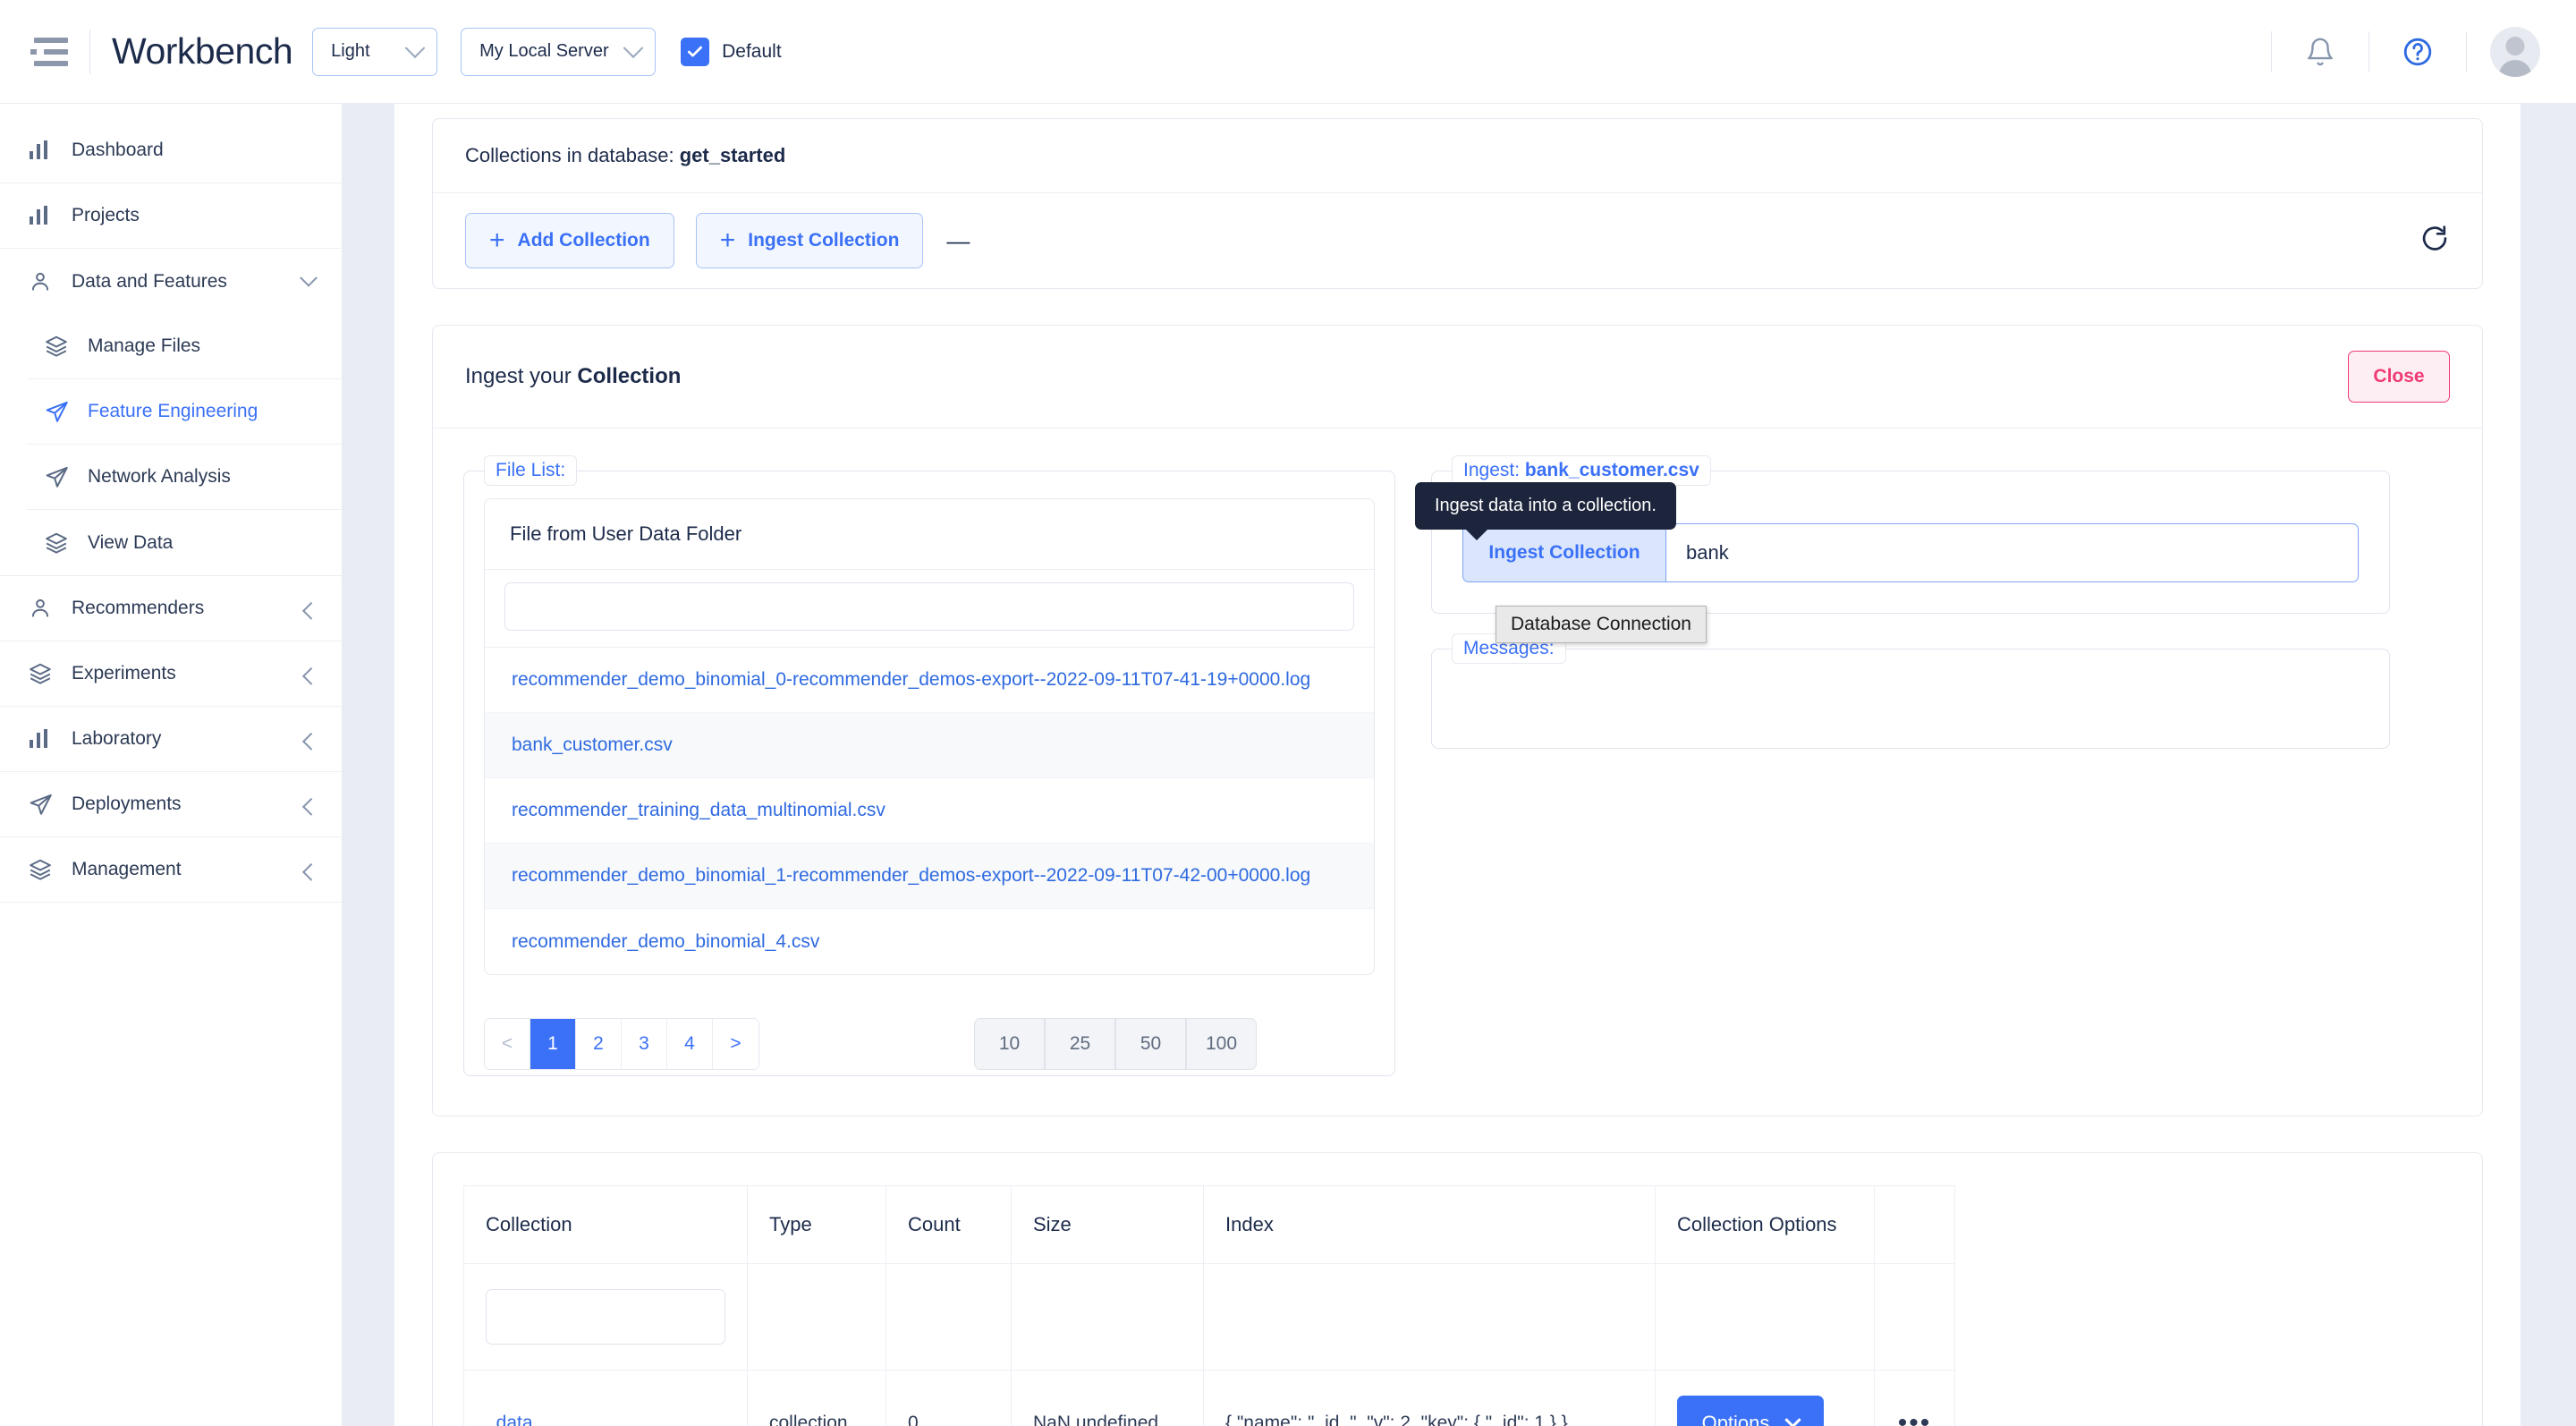 This screenshot has height=1426, width=2576. Describe the element at coordinates (553, 1044) in the screenshot. I see `pagination-page-1: 1` at that location.